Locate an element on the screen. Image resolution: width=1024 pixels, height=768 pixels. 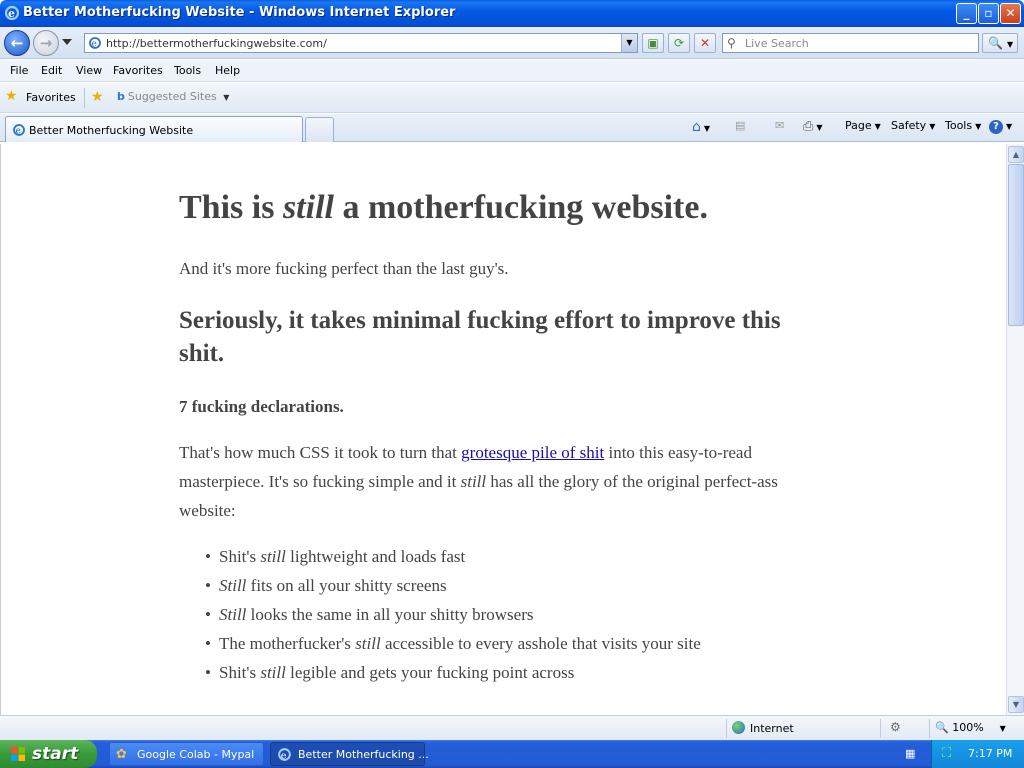
tools-dropdown-icon: ▼ is located at coordinates (978, 126).